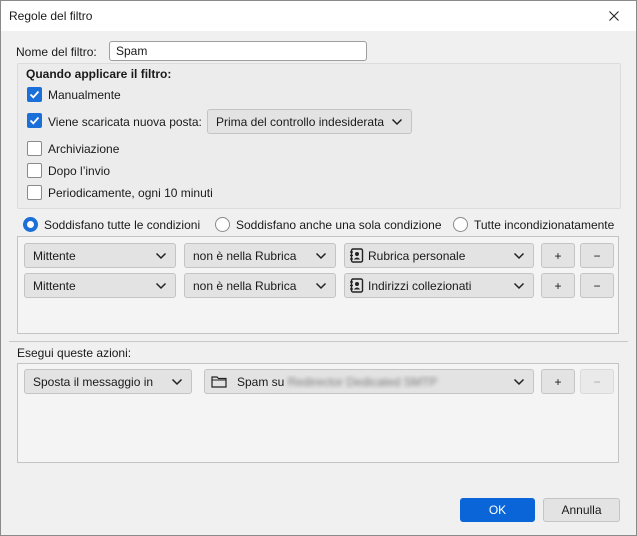 The width and height of the screenshot is (637, 536). What do you see at coordinates (417, 255) in the screenshot?
I see `condition-value-text: Rubrica personale` at bounding box center [417, 255].